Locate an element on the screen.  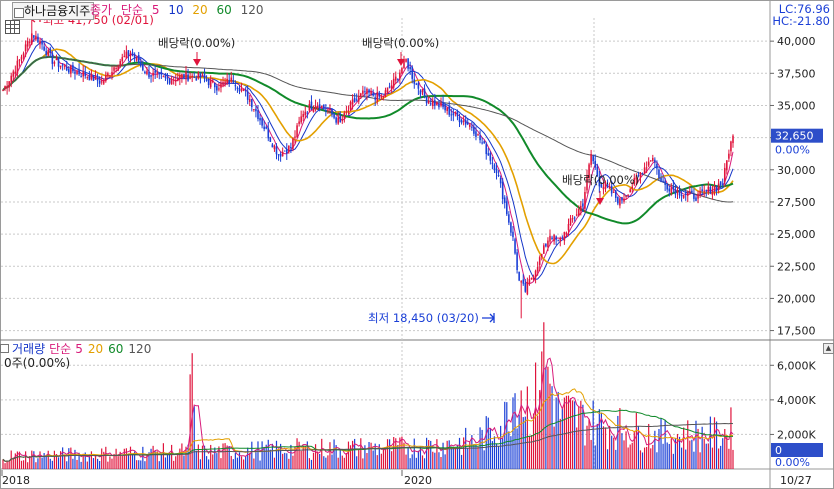
volume-tick-label: 6,000K is located at coordinates (796, 365).